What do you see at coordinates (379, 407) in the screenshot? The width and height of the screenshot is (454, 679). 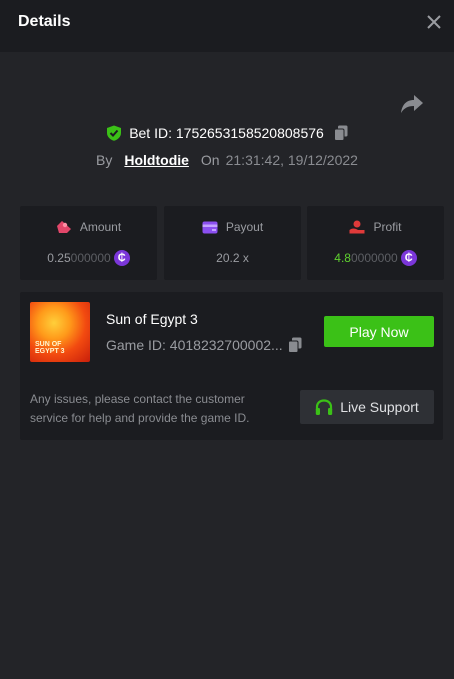 I see `live-support-label: Live Support` at bounding box center [379, 407].